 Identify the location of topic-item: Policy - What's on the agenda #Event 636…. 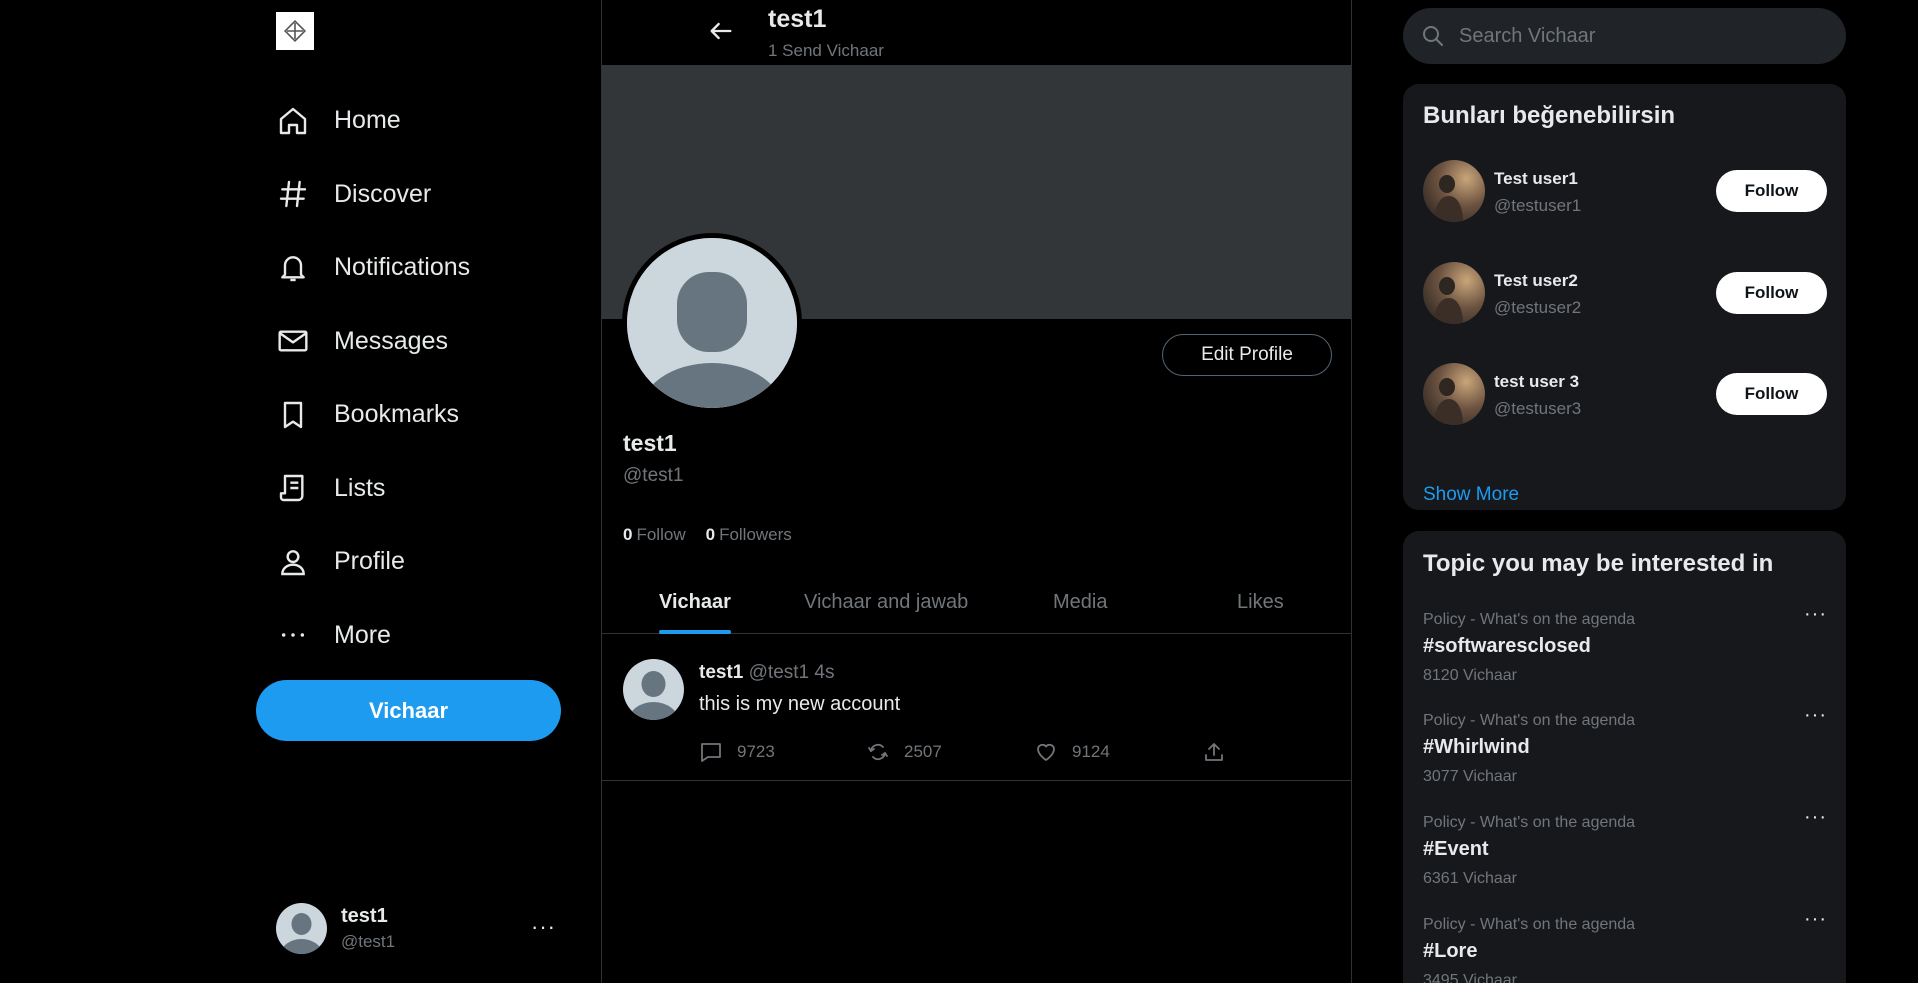
(1625, 855).